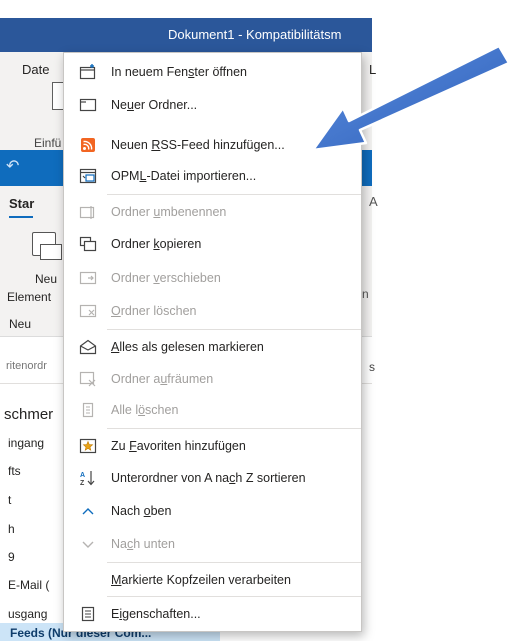 The image size is (514, 641). I want to click on menu-item-delete-all: Alle löschen, so click(212, 410).